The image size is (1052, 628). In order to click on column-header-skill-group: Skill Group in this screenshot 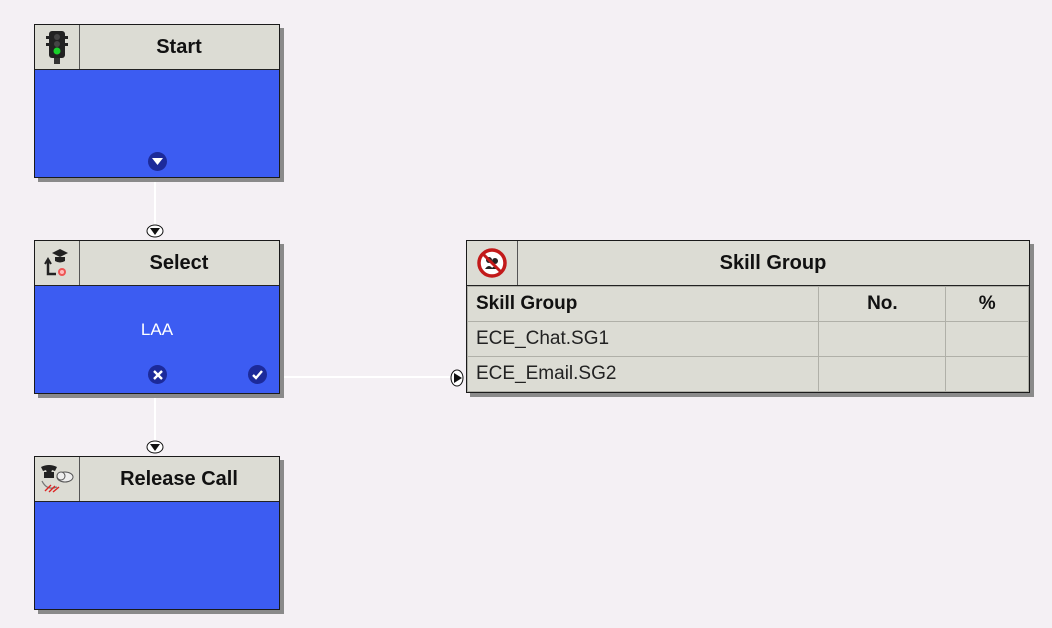, I will do `click(643, 304)`.